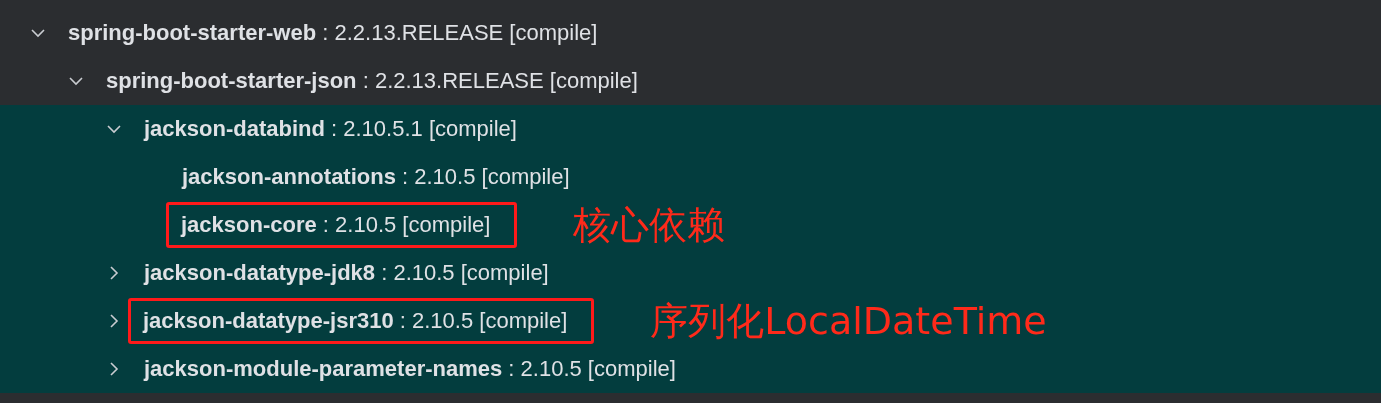 This screenshot has height=403, width=1381. What do you see at coordinates (690, 33) in the screenshot?
I see `tree-row: spring-boot-starter-web : 2.2.13.RELEASE [compile]` at bounding box center [690, 33].